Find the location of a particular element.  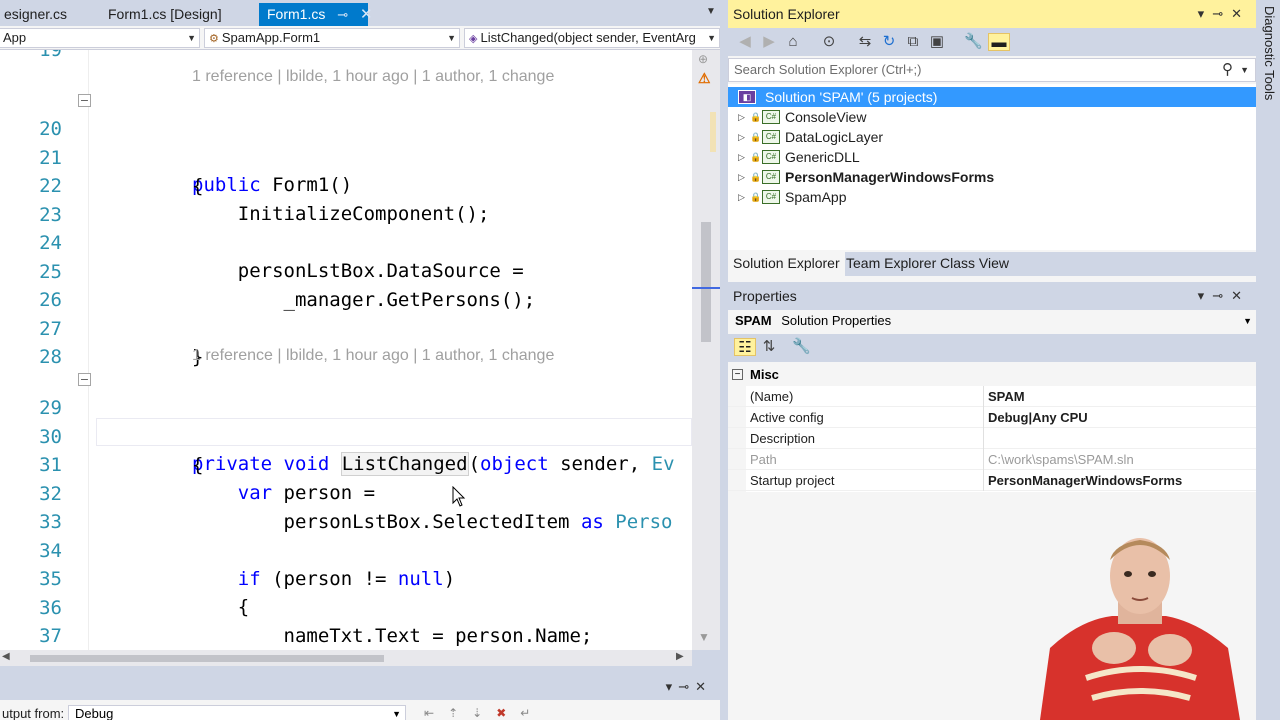

scroll-left-icon: ◀ is located at coordinates (6, 656).